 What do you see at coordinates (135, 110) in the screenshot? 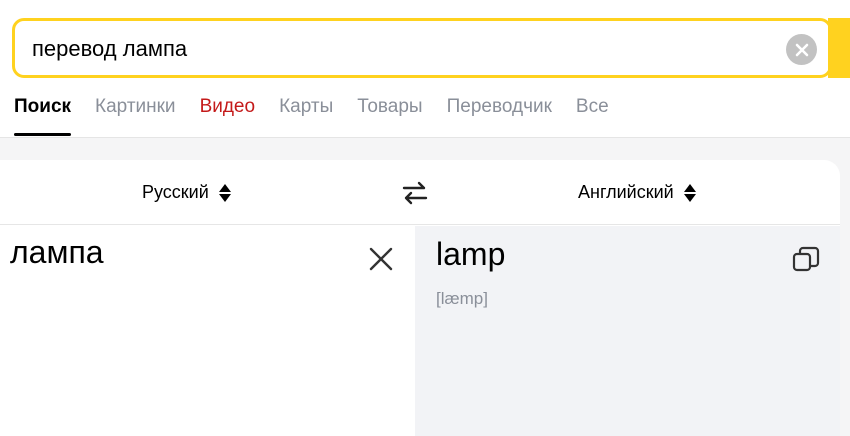
I see `tab-images: Картинки` at bounding box center [135, 110].